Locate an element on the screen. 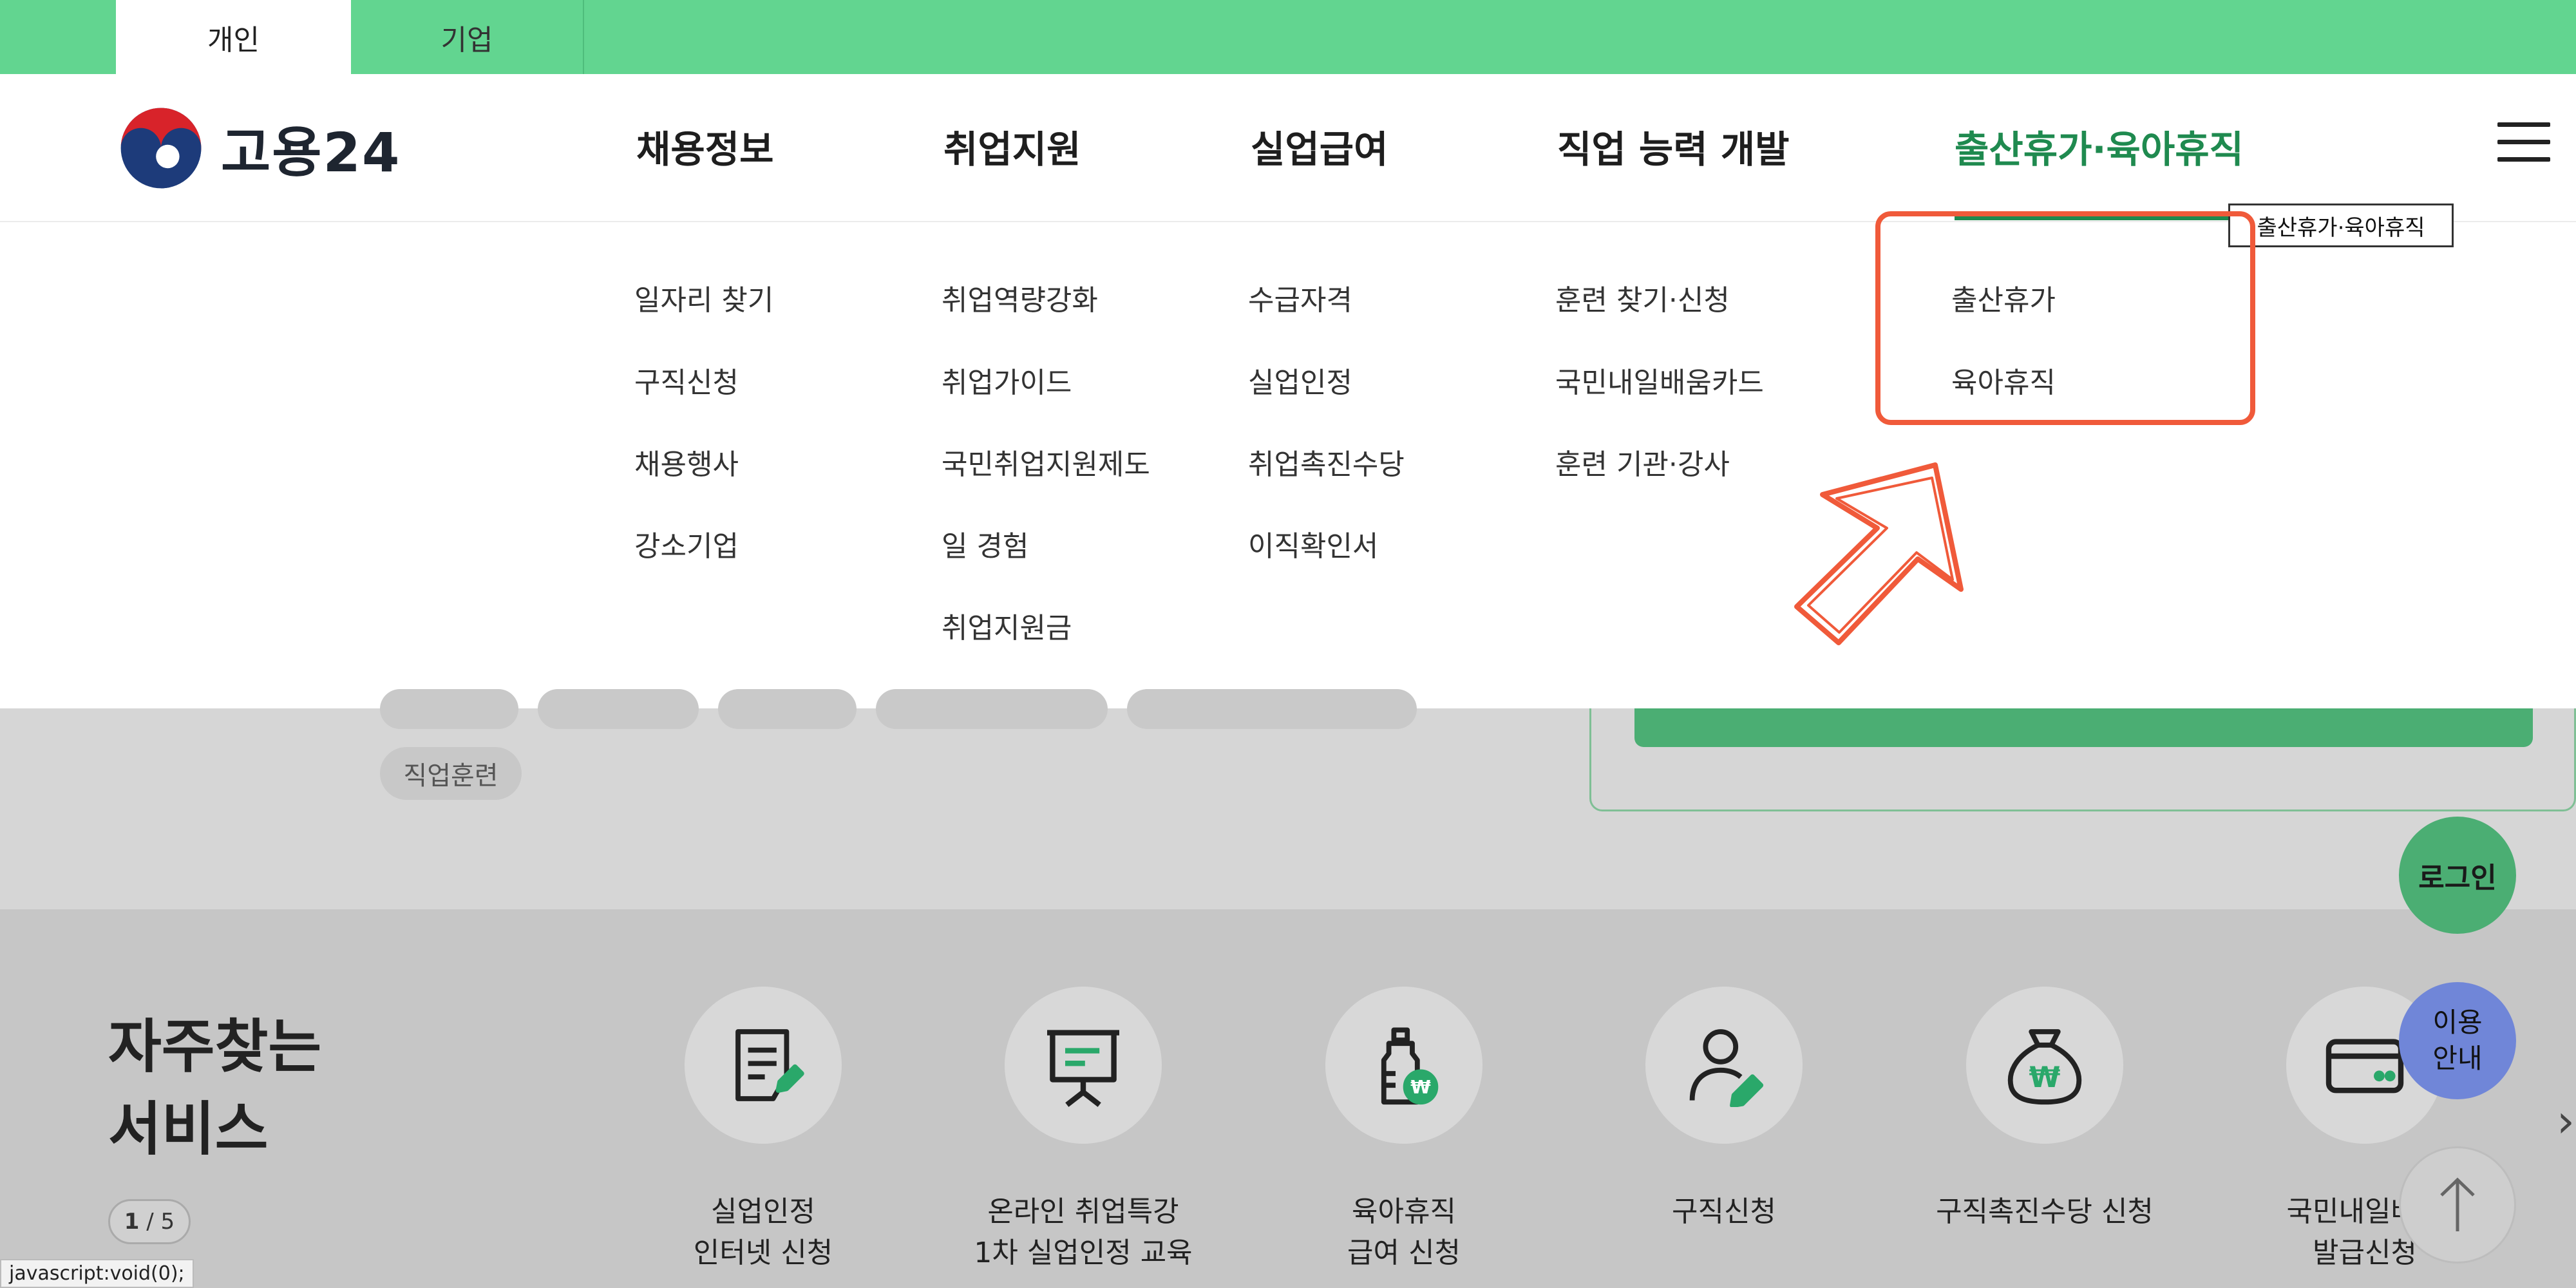  submenu-employment-subsidy: 취업지원금 is located at coordinates (1007, 625).